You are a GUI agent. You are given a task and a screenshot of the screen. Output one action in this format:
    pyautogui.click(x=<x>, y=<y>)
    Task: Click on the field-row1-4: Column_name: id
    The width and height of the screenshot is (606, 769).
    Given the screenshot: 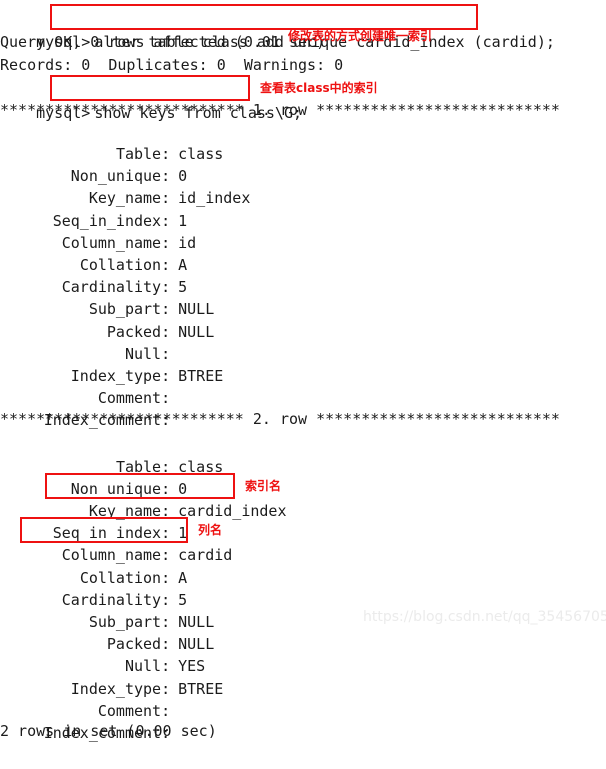 What is the action you would take?
    pyautogui.click(x=98, y=229)
    